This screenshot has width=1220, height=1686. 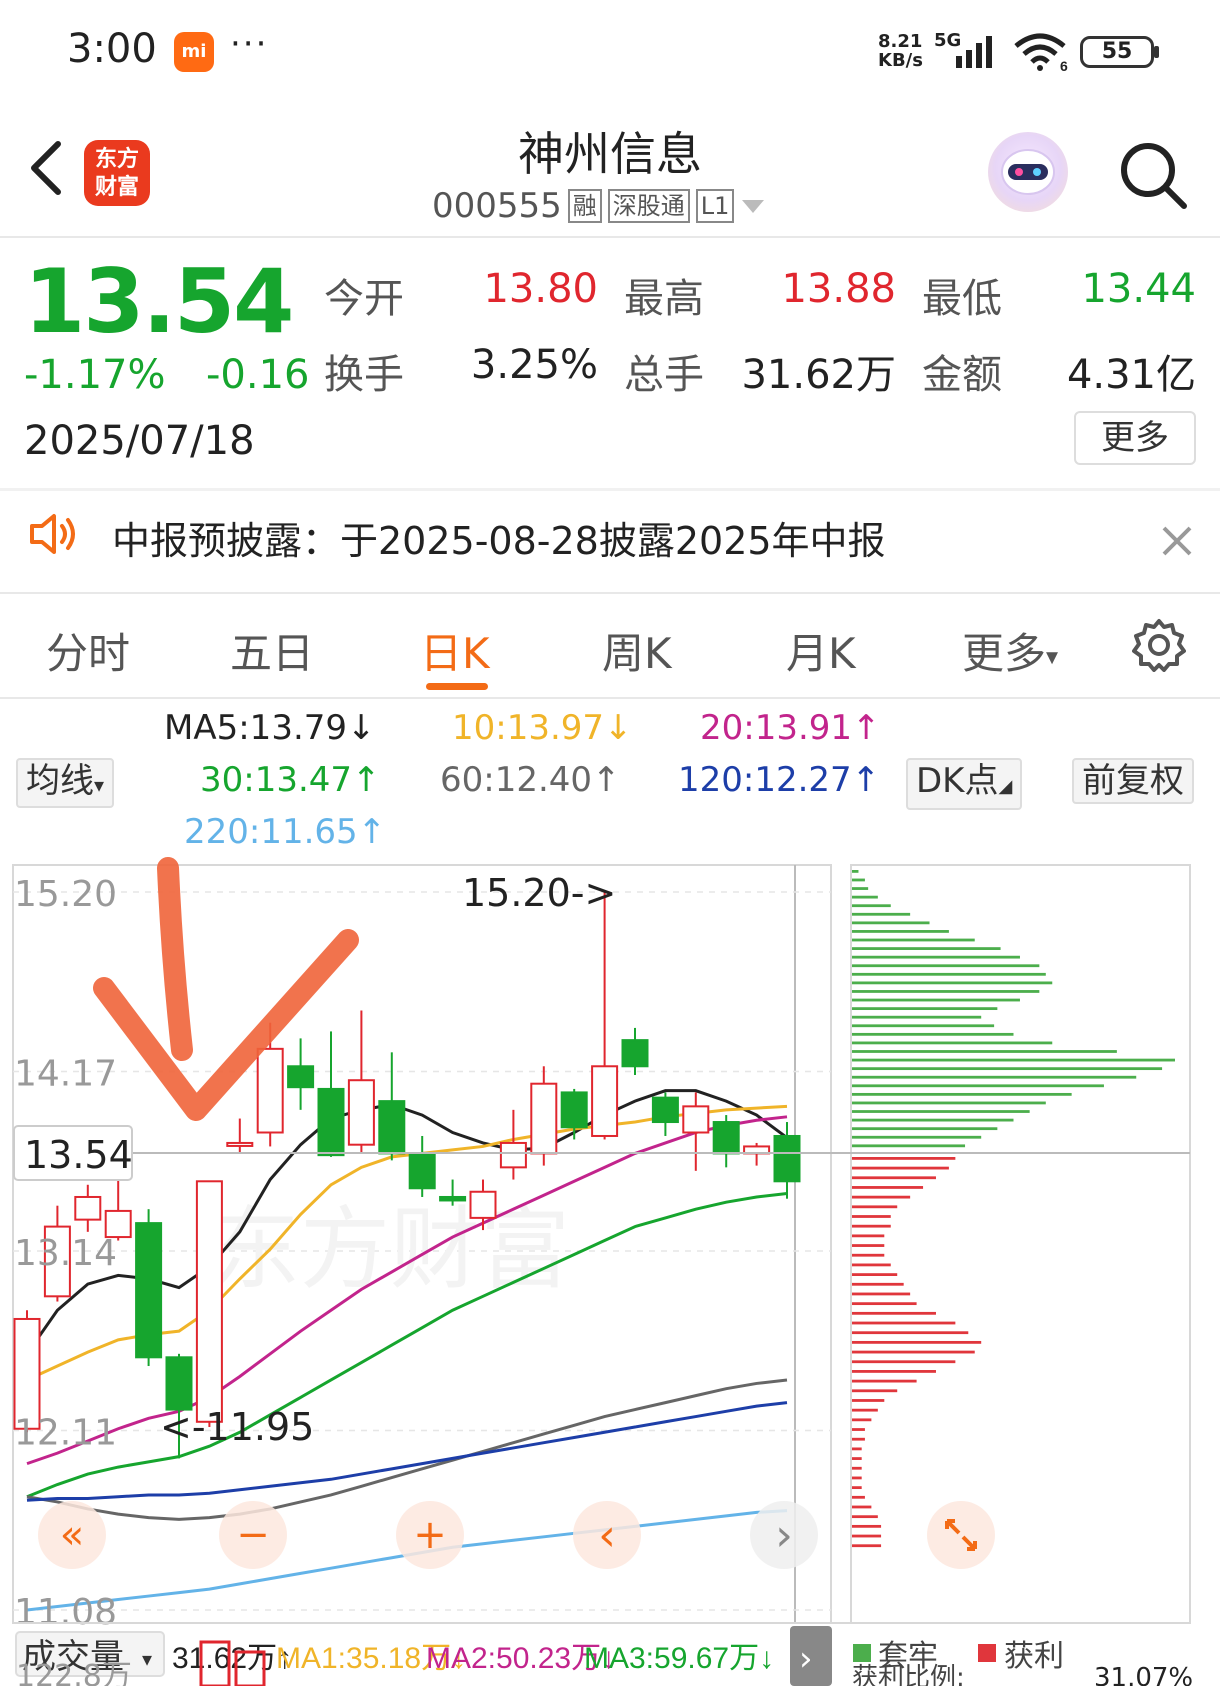 I want to click on change-percent: -1.17%, so click(x=95, y=375).